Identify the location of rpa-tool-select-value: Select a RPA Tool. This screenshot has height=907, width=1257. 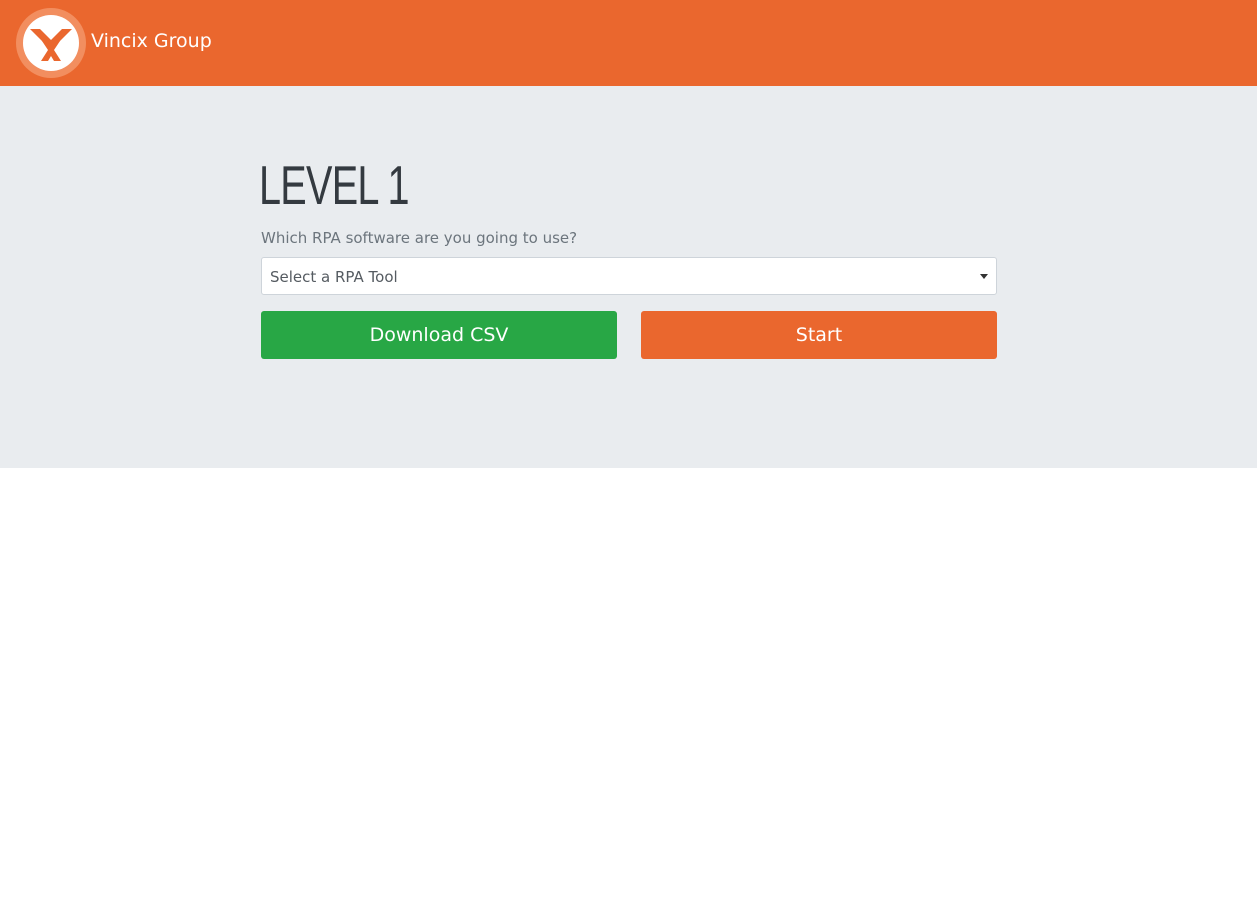
(334, 277).